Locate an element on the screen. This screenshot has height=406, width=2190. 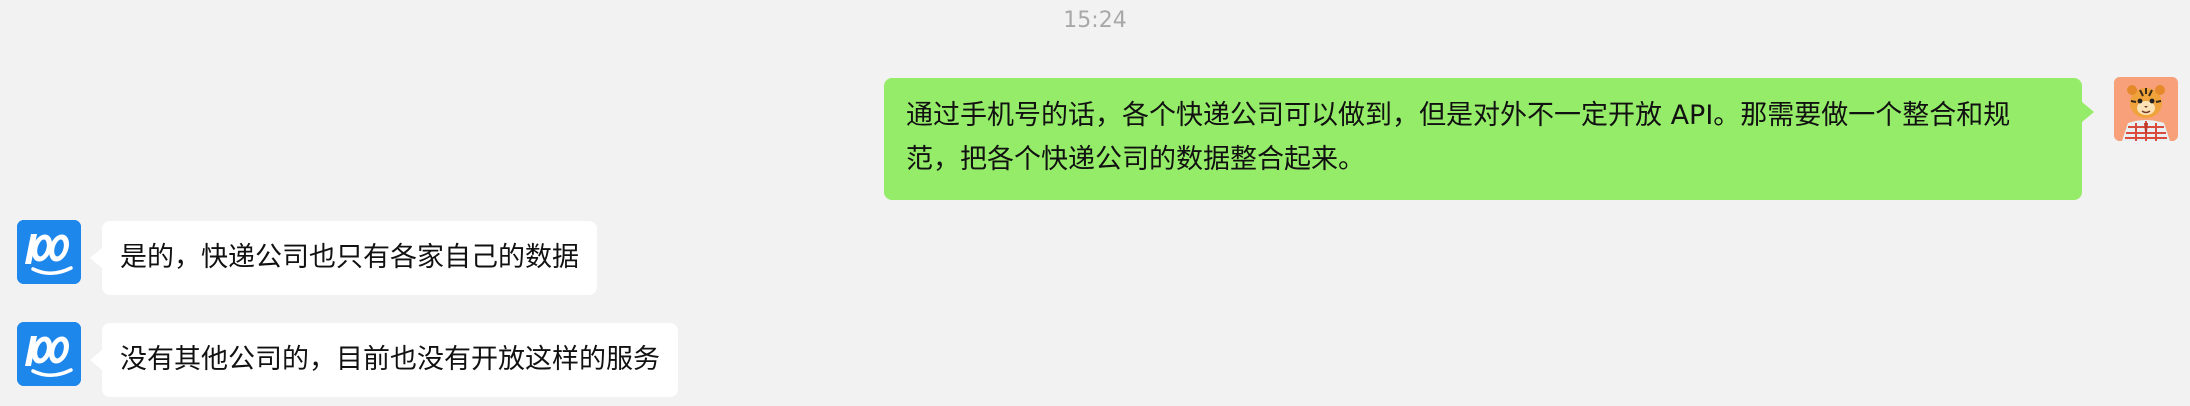
incoming-message-bubble: 是的，快递公司也只有各家自己的数据 is located at coordinates (343, 258).